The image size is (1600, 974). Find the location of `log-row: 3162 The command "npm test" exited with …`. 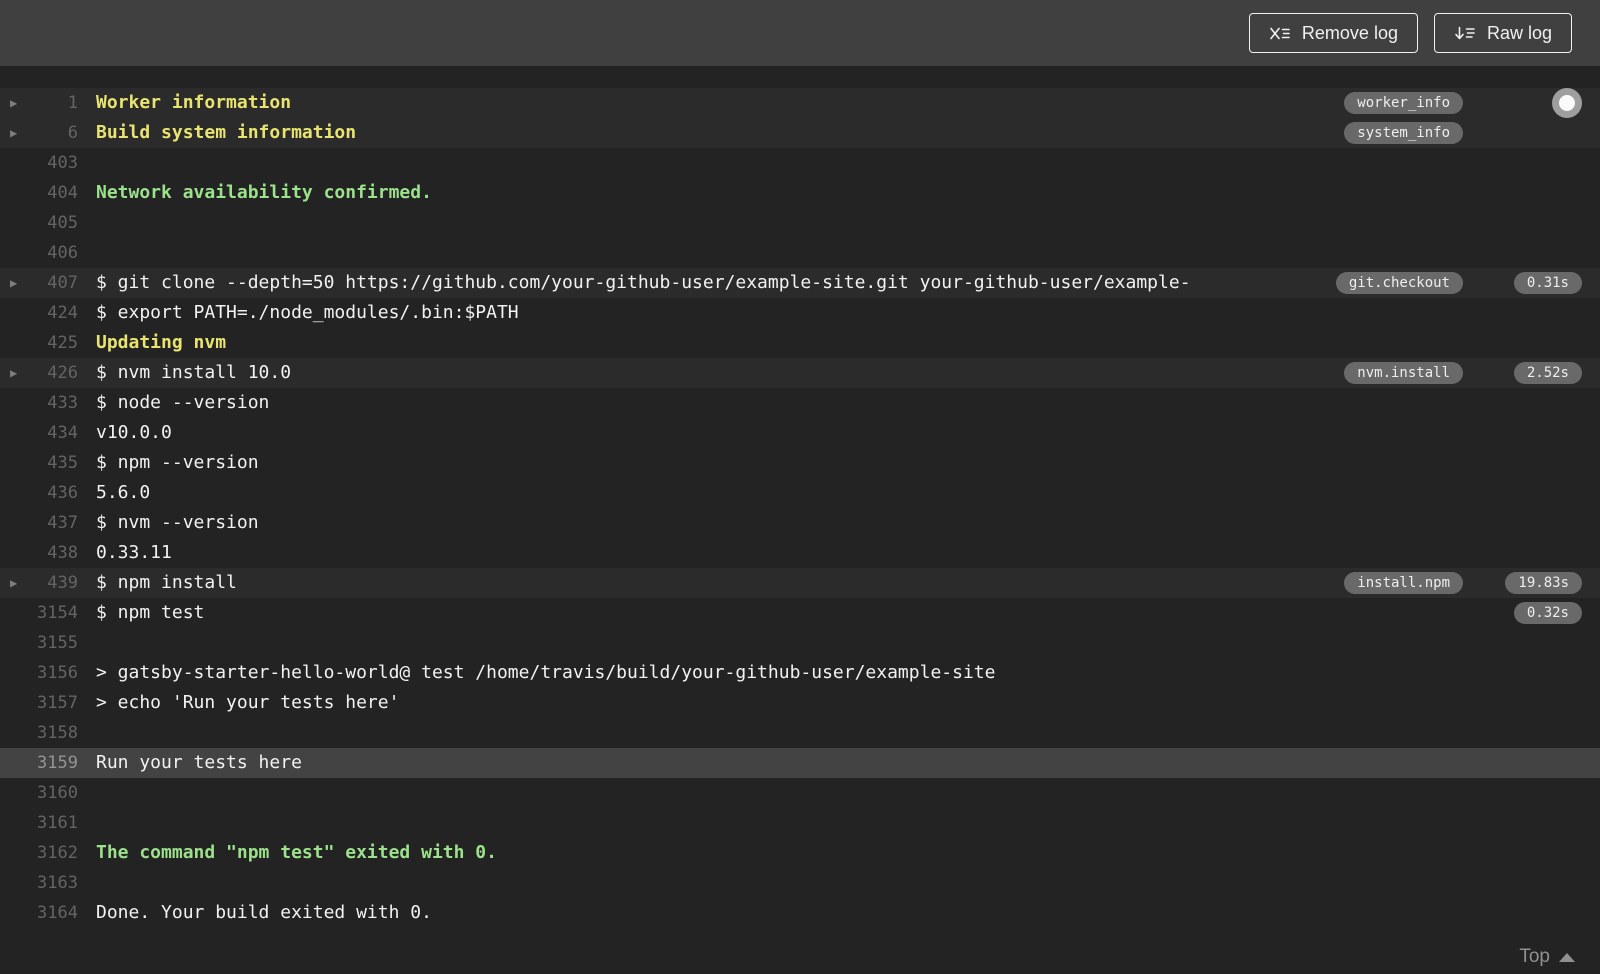

log-row: 3162 The command "npm test" exited with … is located at coordinates (800, 853).